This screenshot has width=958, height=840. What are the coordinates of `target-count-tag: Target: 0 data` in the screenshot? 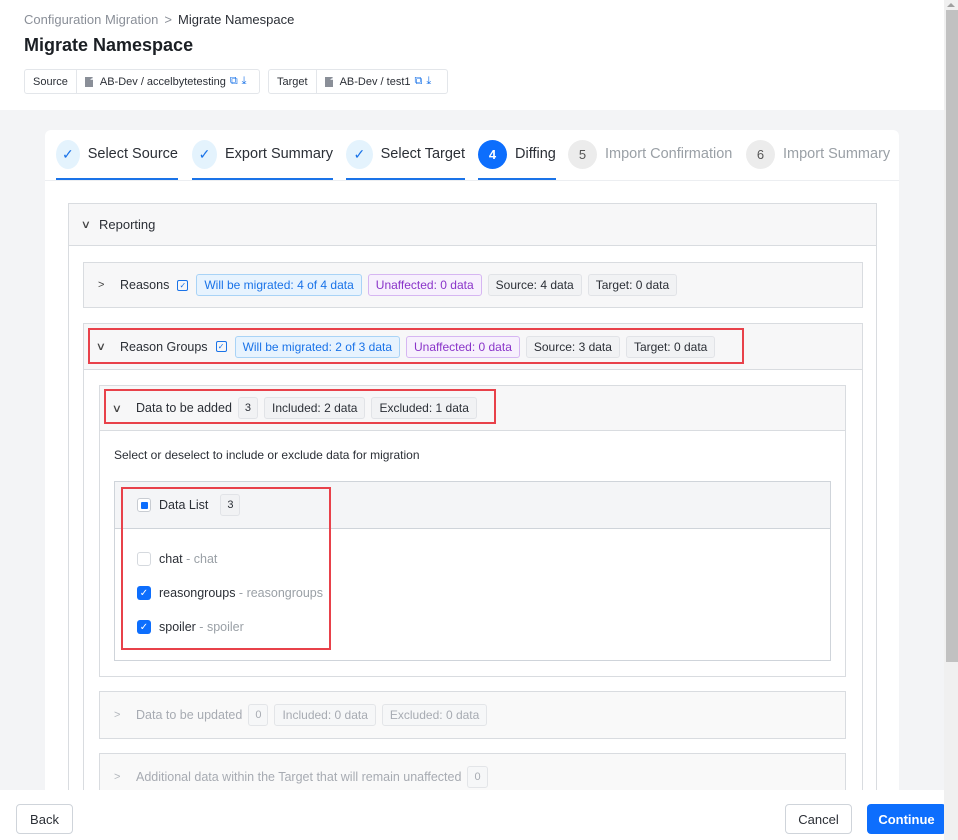 It's located at (632, 285).